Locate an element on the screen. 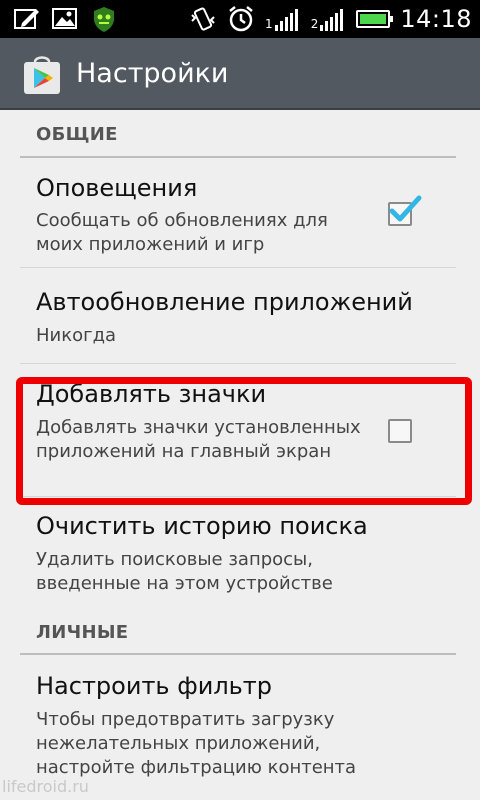  status-bar: 1 2 14:18 is located at coordinates (240, 19).